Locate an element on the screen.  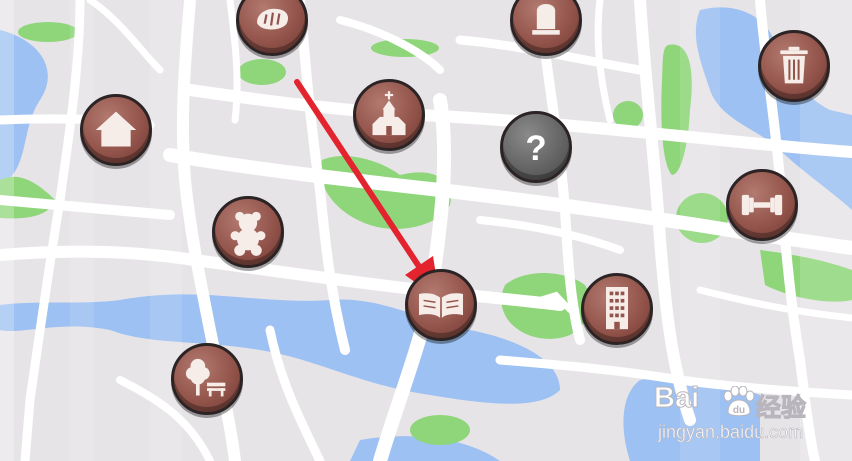
house-icon is located at coordinates (116, 129).